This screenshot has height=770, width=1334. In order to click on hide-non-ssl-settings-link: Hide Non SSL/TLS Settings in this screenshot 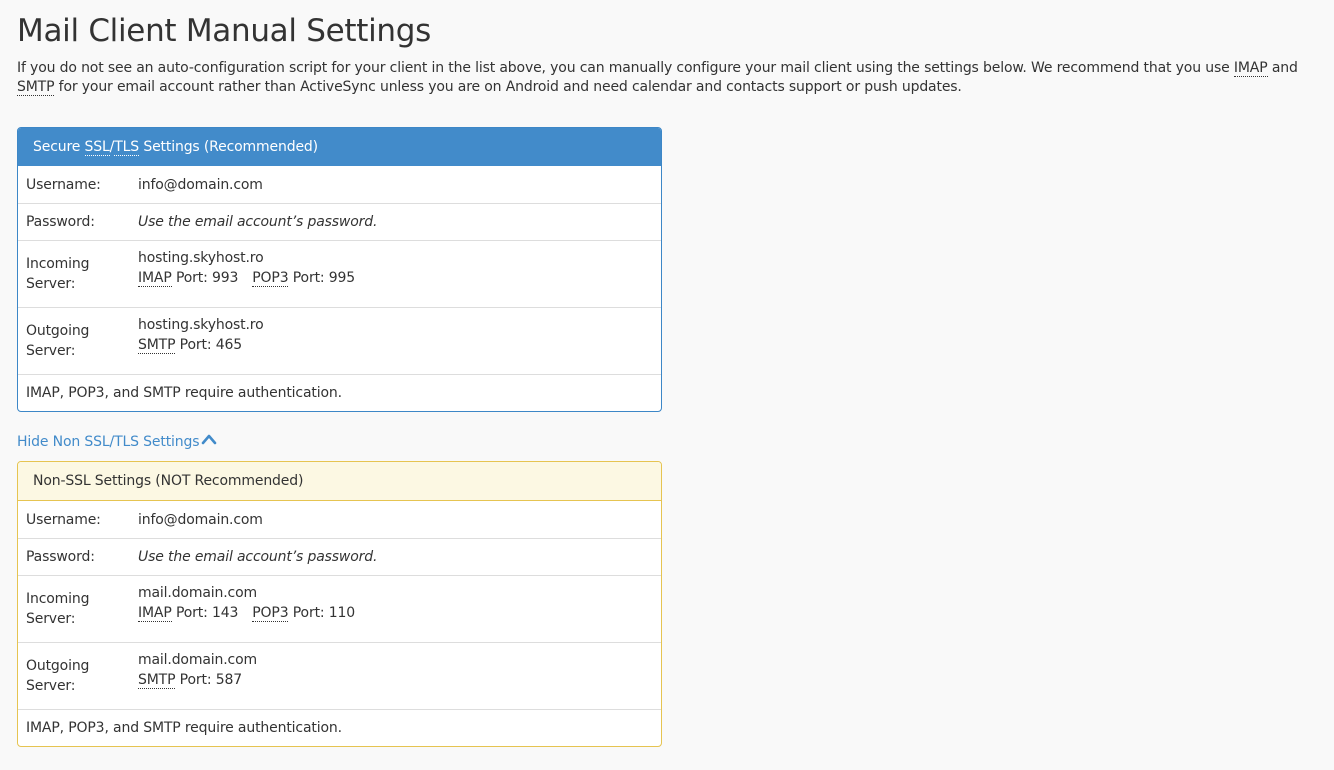, I will do `click(117, 442)`.